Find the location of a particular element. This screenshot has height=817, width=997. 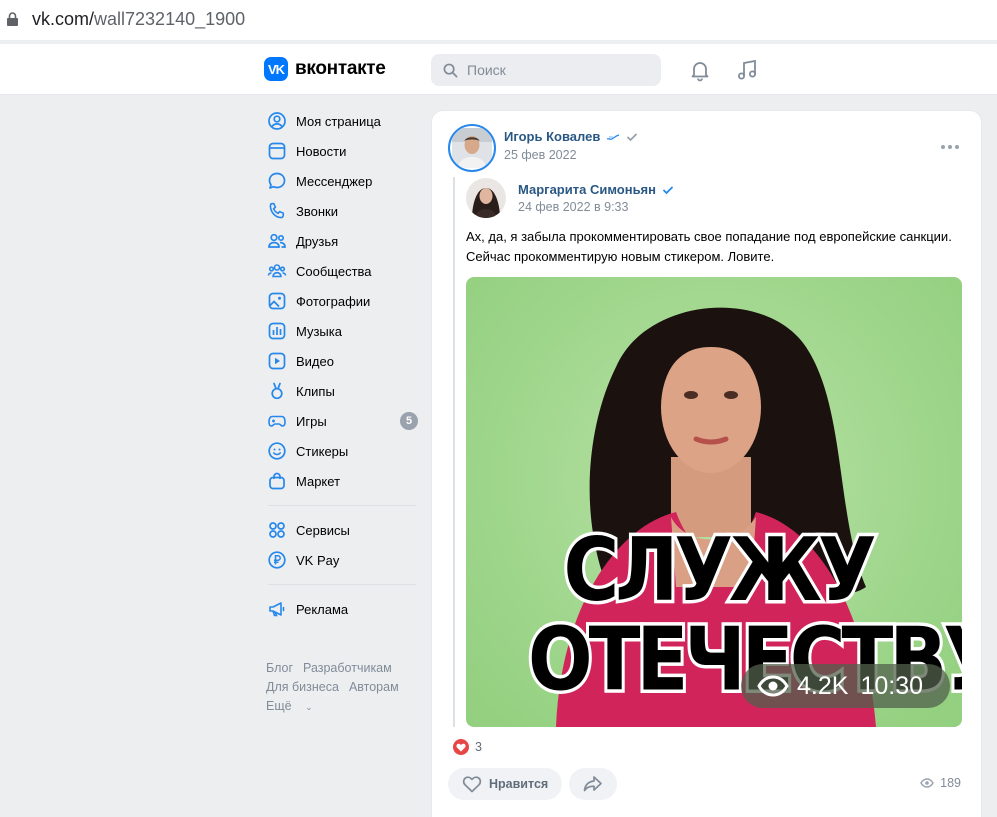

sidebar-item-label: Сервисы is located at coordinates (323, 530).